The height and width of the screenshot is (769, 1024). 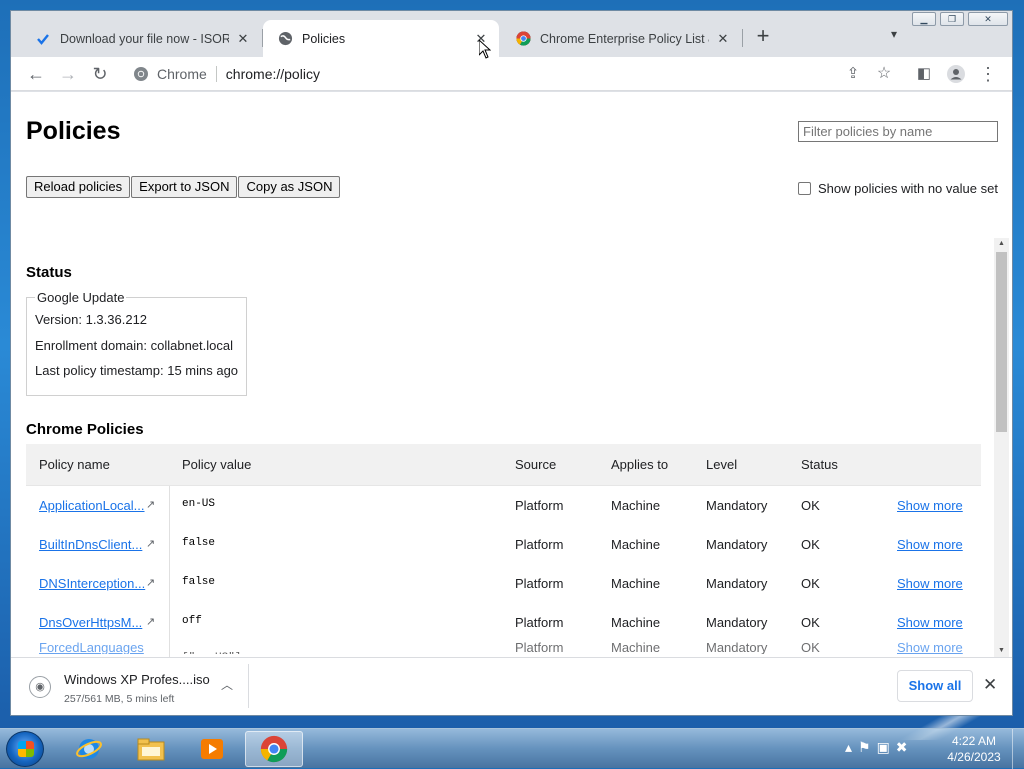 I want to click on taskbar-clock: 4:22 AM 4/26/2023, so click(x=974, y=749).